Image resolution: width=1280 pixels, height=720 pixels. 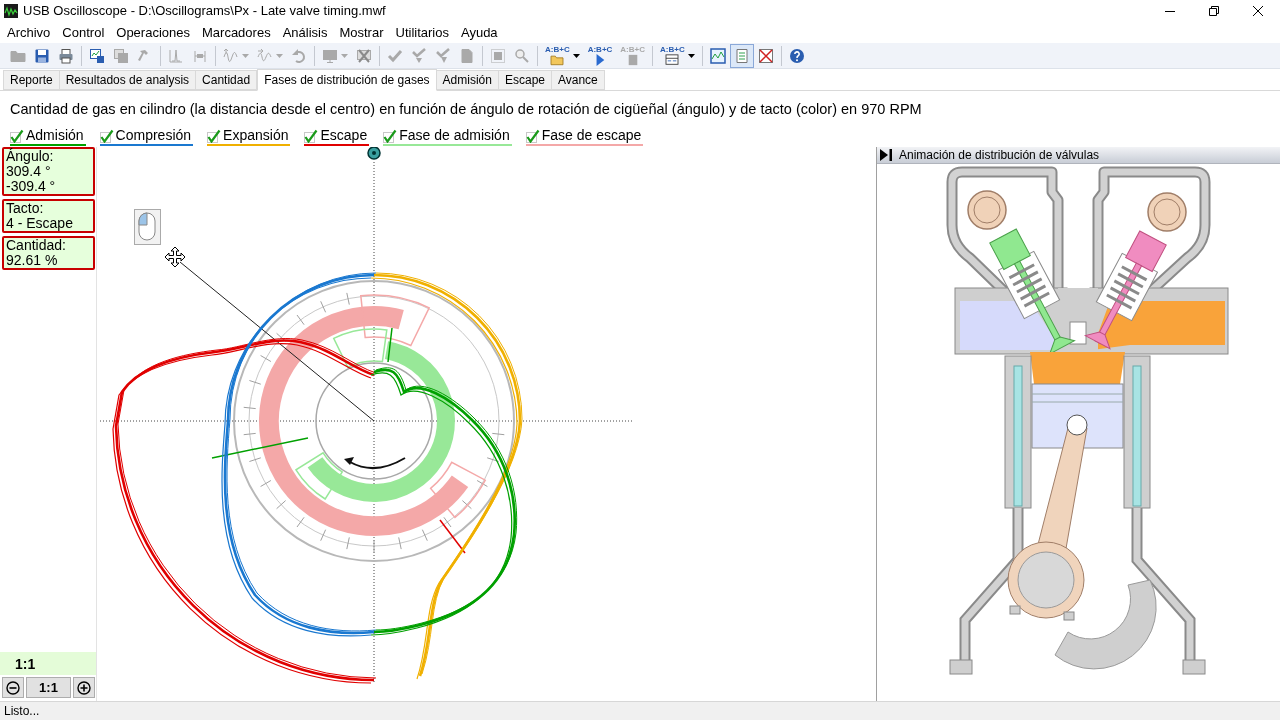 I want to click on menu-item: Operaciones, so click(x=153, y=32).